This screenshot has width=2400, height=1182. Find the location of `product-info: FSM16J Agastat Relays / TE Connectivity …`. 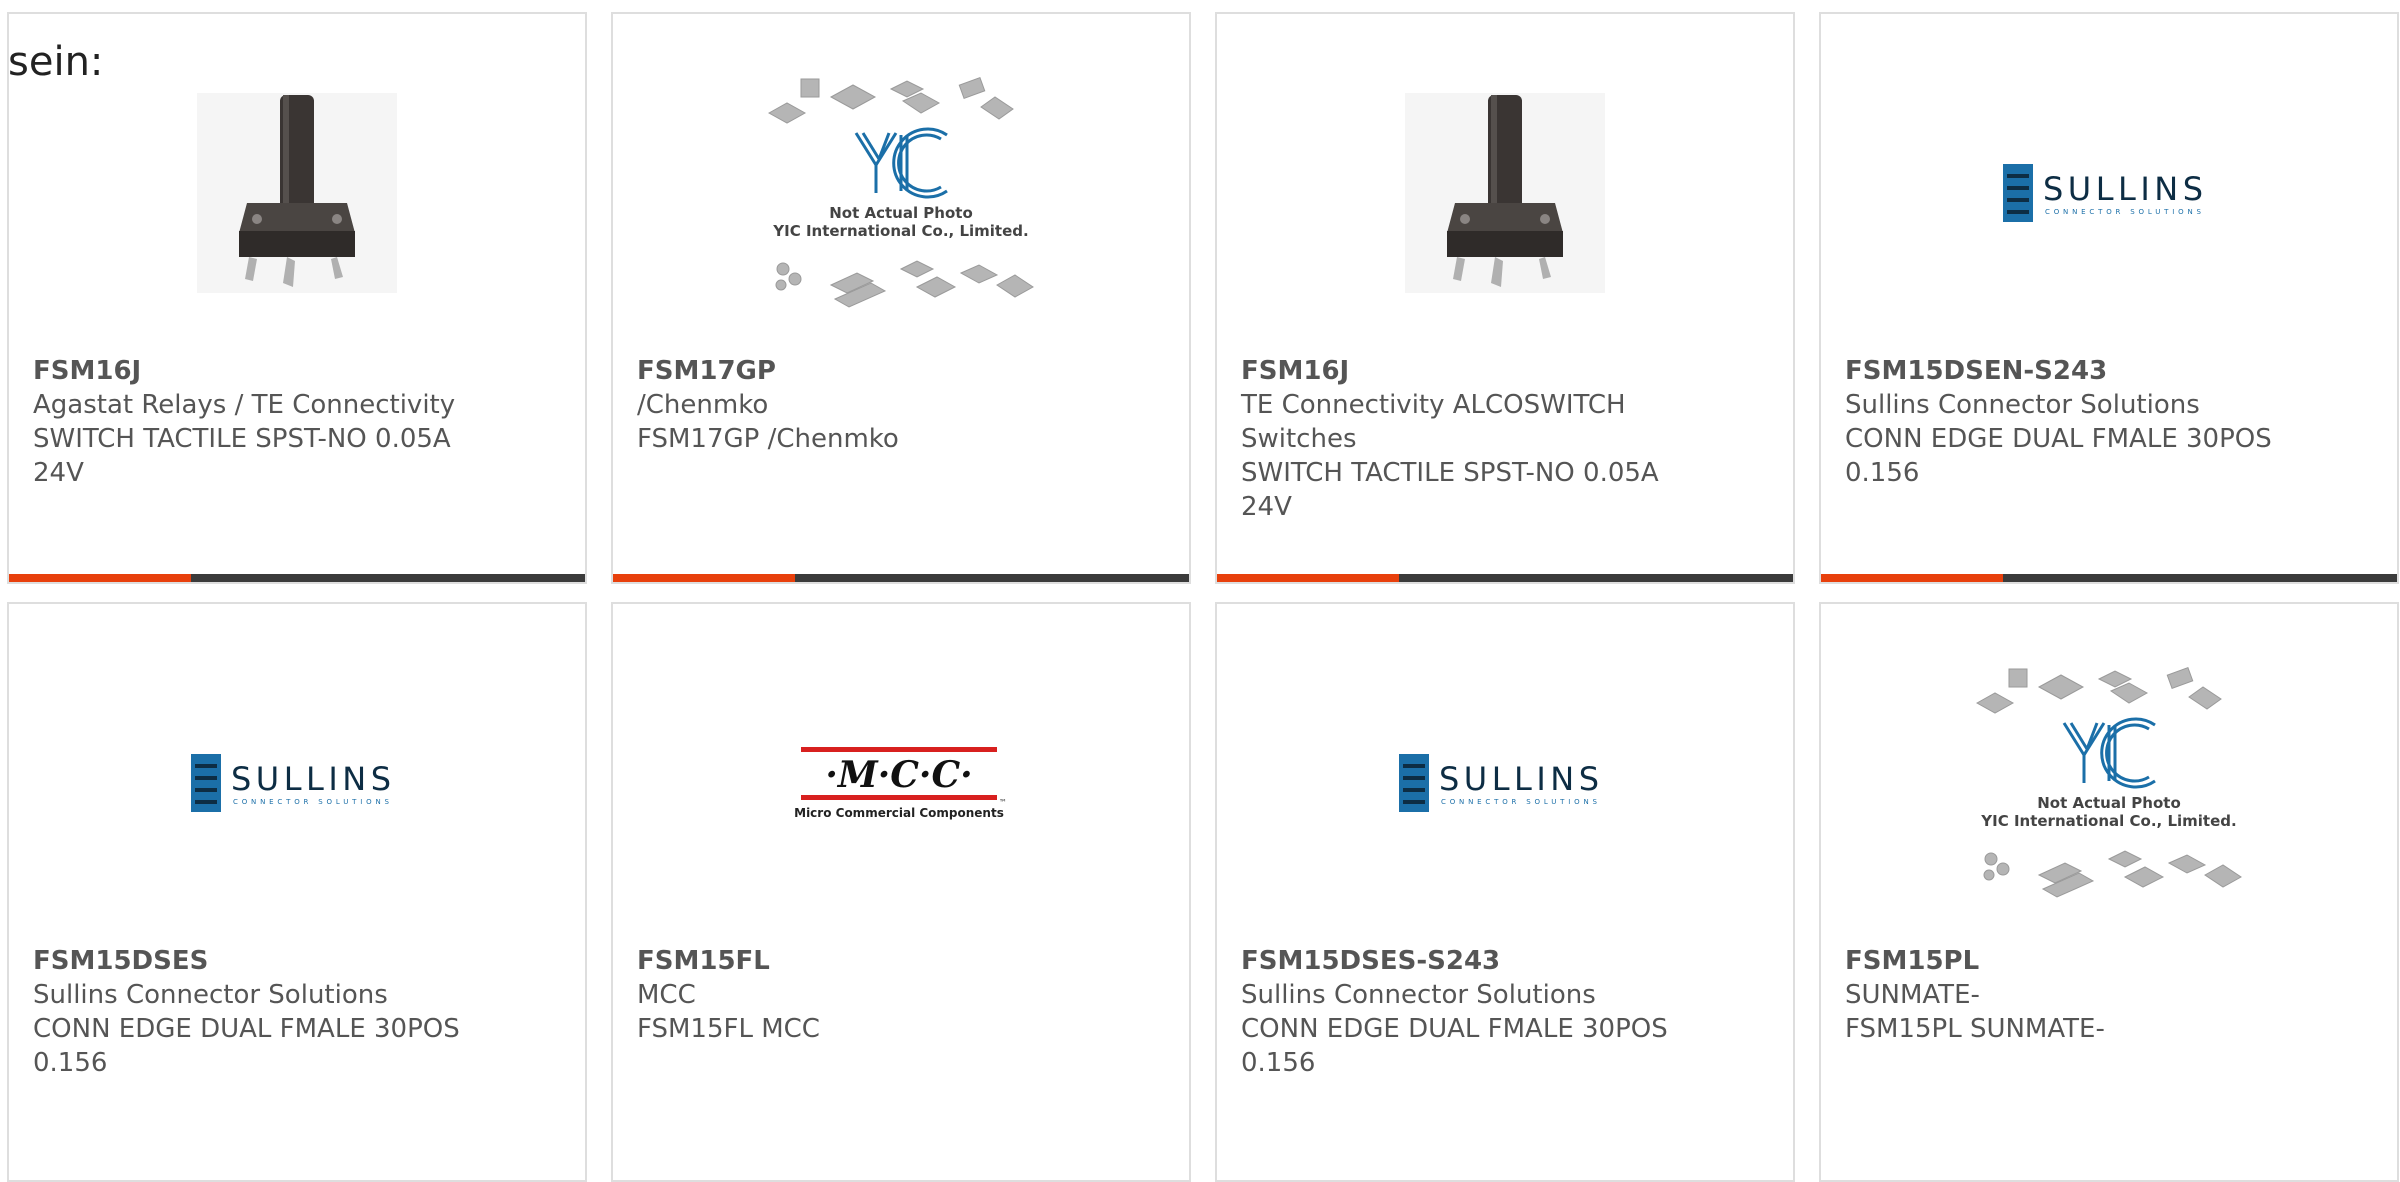

product-info: FSM16J Agastat Relays / TE Connectivity … is located at coordinates (297, 422).